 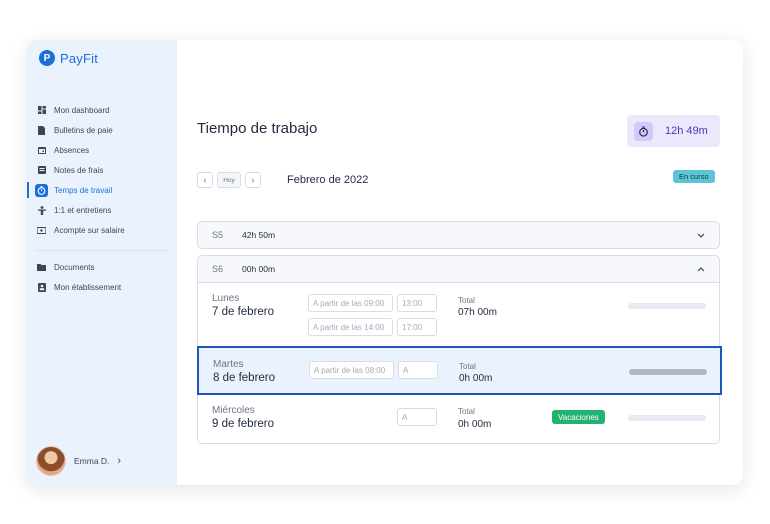 I want to click on vacation-badge: Vacaciones, so click(x=578, y=417).